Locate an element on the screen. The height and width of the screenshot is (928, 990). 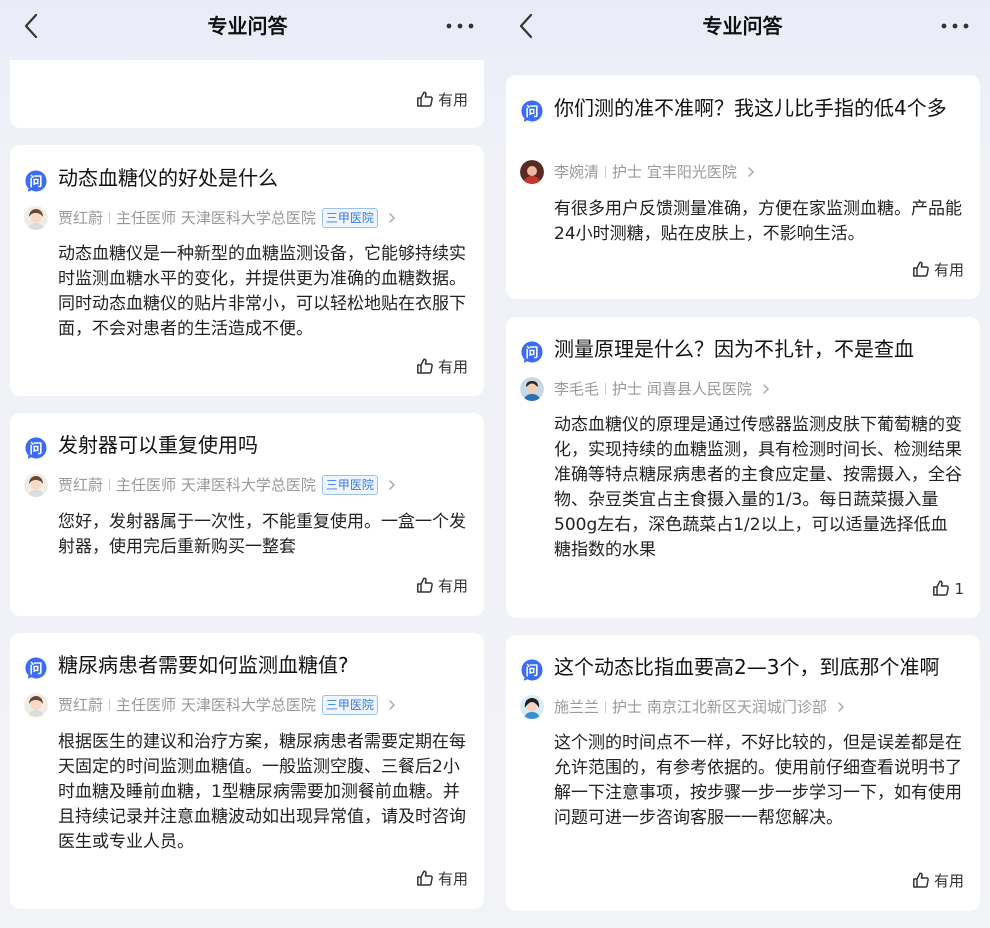
question-text: 动态血糖仪的好处是什么 is located at coordinates (168, 178).